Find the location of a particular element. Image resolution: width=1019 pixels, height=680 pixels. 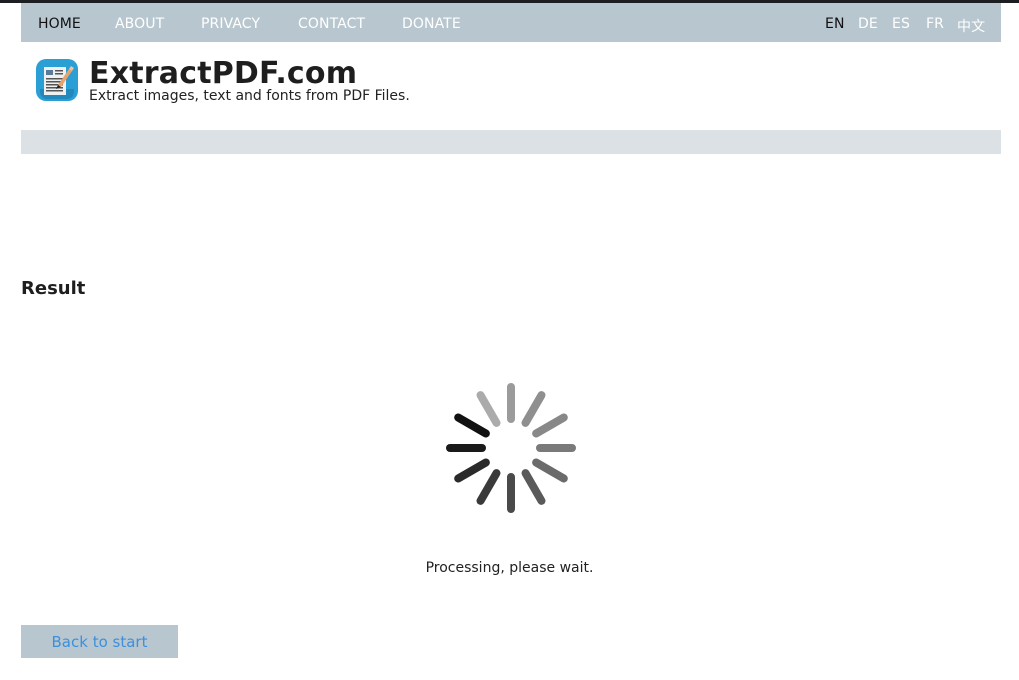

lang-fr: FR is located at coordinates (935, 24).